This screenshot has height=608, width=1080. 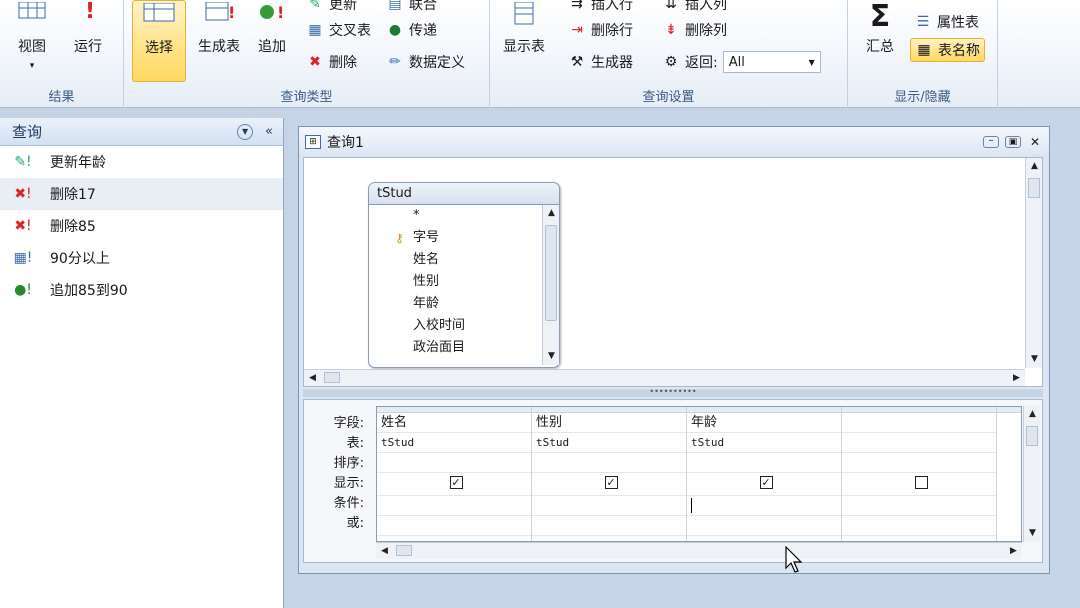 I want to click on data-definition-button: ✏ 数据定义, so click(x=425, y=62).